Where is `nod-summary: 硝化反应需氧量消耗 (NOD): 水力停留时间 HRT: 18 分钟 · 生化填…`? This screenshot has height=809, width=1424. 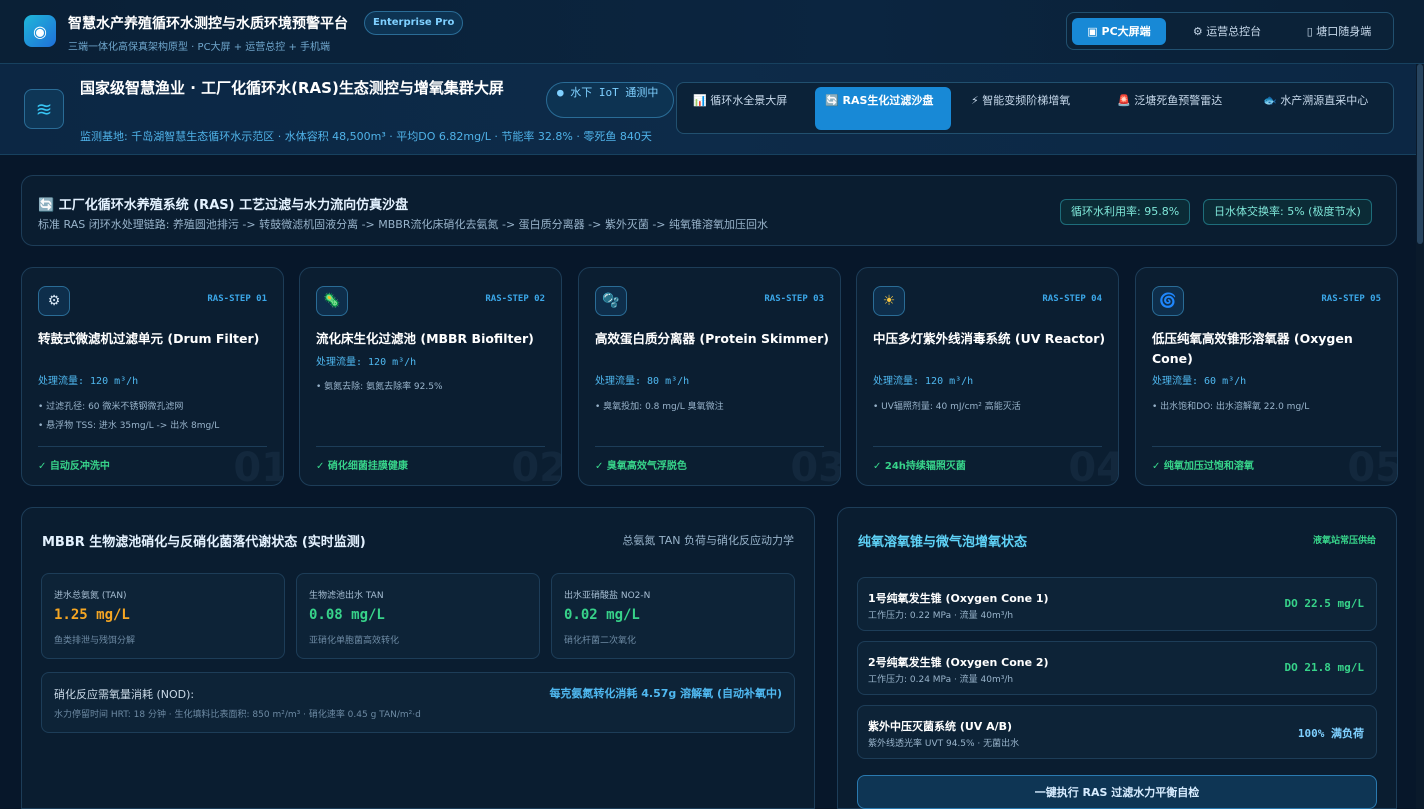 nod-summary: 硝化反应需氧量消耗 (NOD): 水力停留时间 HRT: 18 分钟 · 生化填… is located at coordinates (418, 702).